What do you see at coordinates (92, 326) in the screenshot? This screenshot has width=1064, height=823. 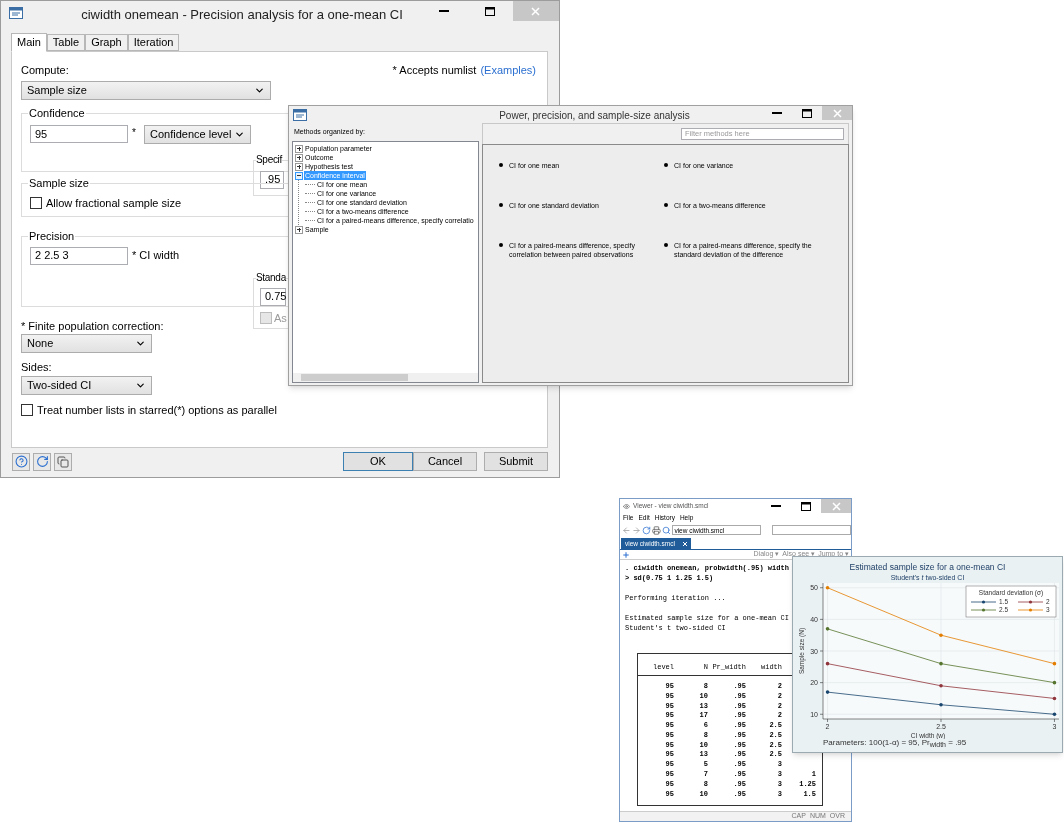 I see `field-label: * Finite population correction:` at bounding box center [92, 326].